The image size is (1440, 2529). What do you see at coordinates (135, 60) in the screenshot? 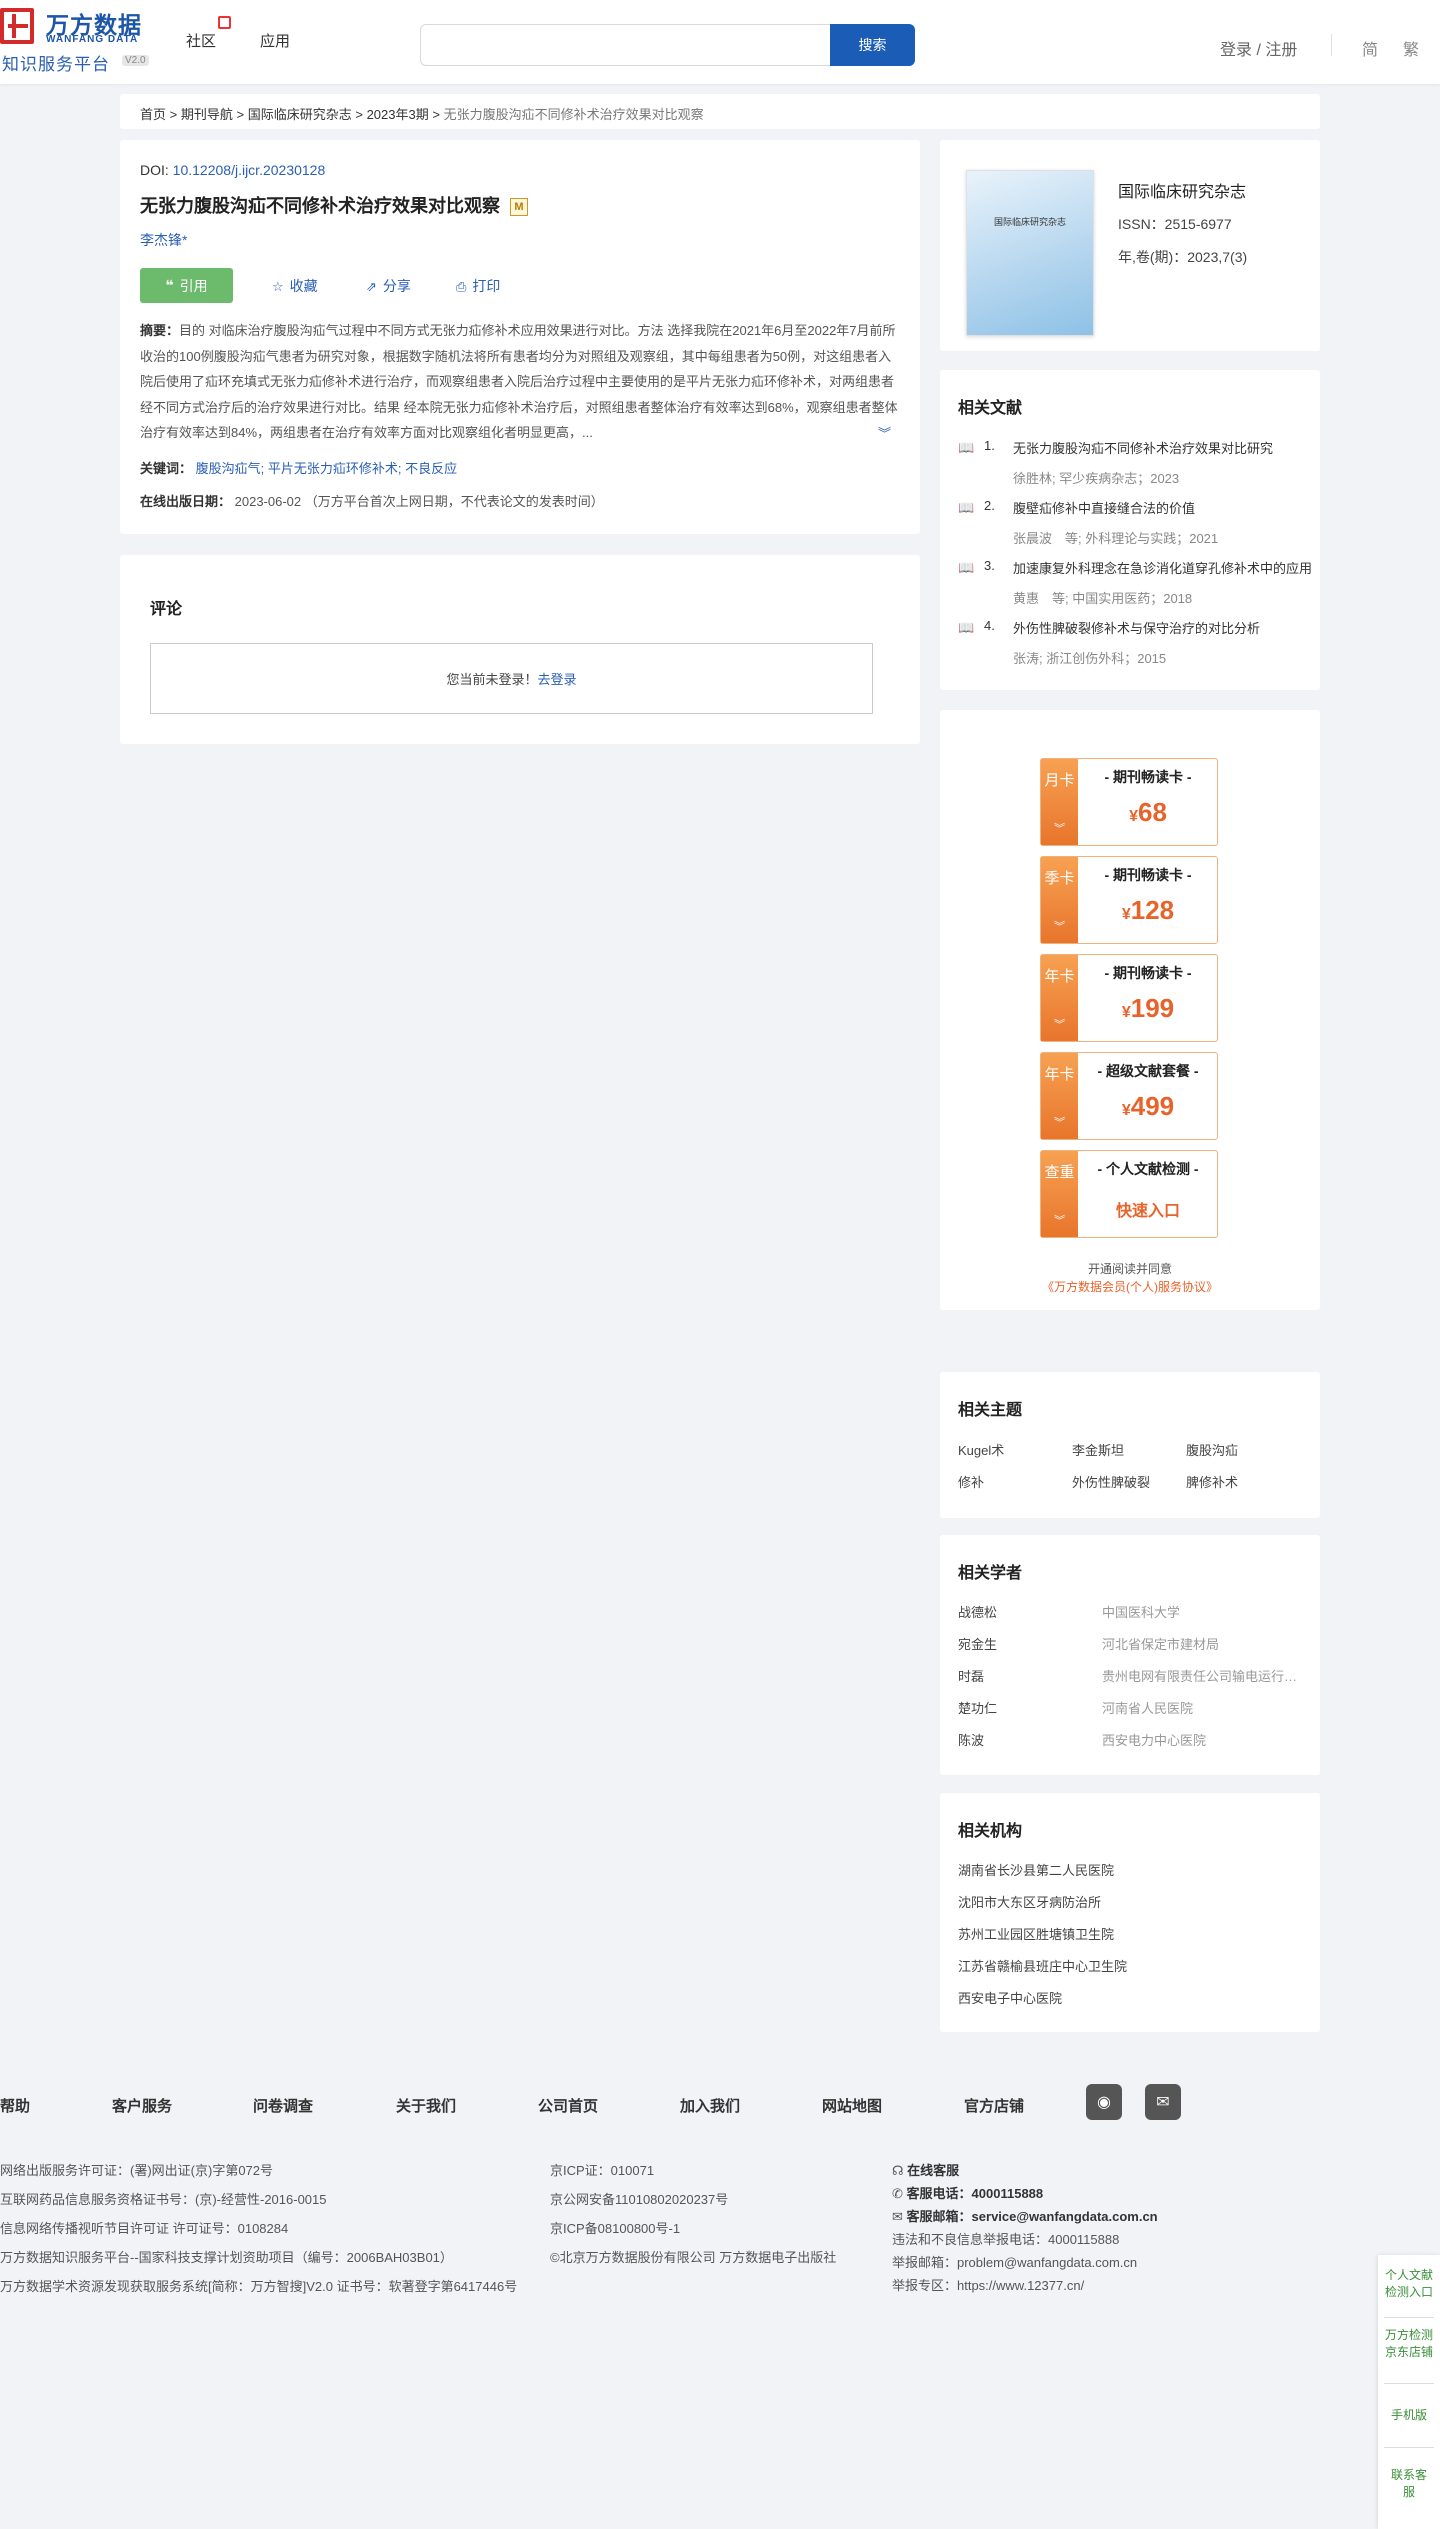
I see `logo-version-badge: V2.0` at bounding box center [135, 60].